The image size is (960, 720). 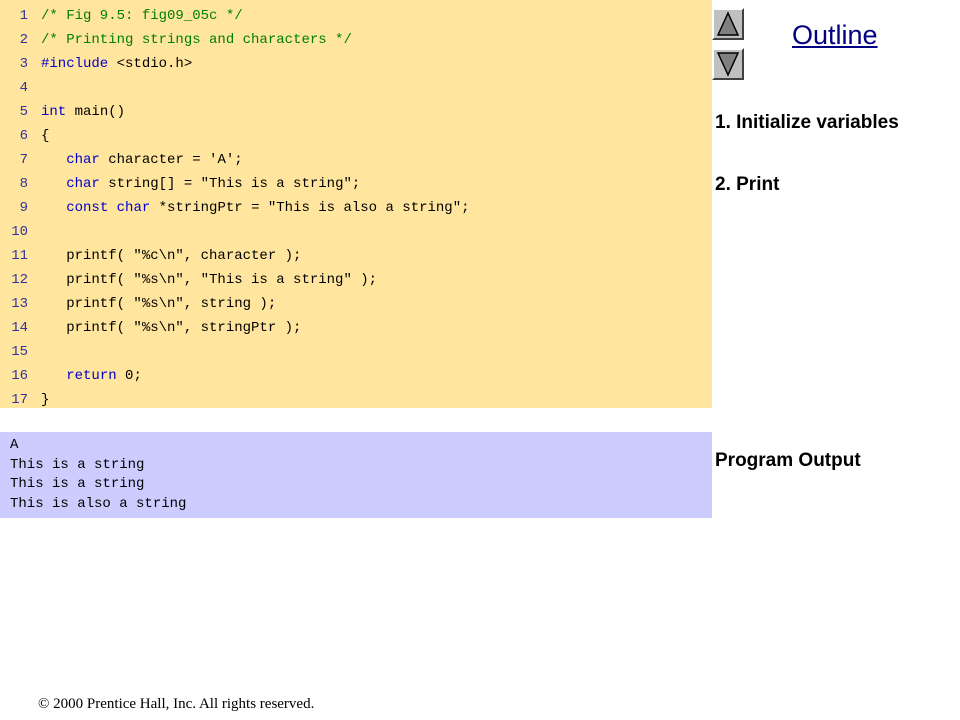 What do you see at coordinates (87, 208) in the screenshot?
I see `code-token-keyword: const` at bounding box center [87, 208].